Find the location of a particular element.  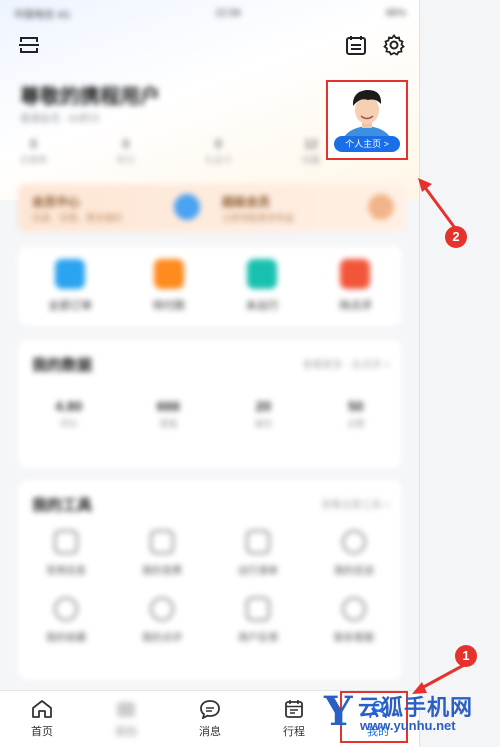

watermark-logo: Y is located at coordinates (338, 711).